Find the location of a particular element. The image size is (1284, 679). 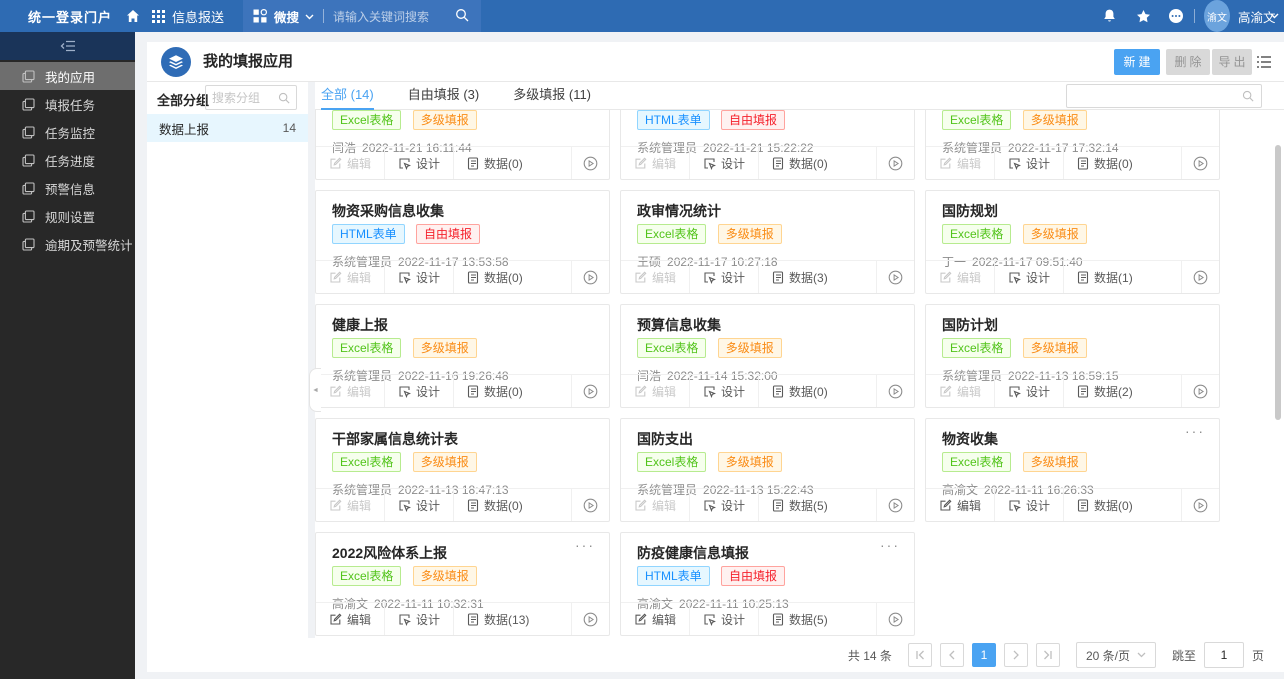

list-view-icon is located at coordinates (1264, 62).